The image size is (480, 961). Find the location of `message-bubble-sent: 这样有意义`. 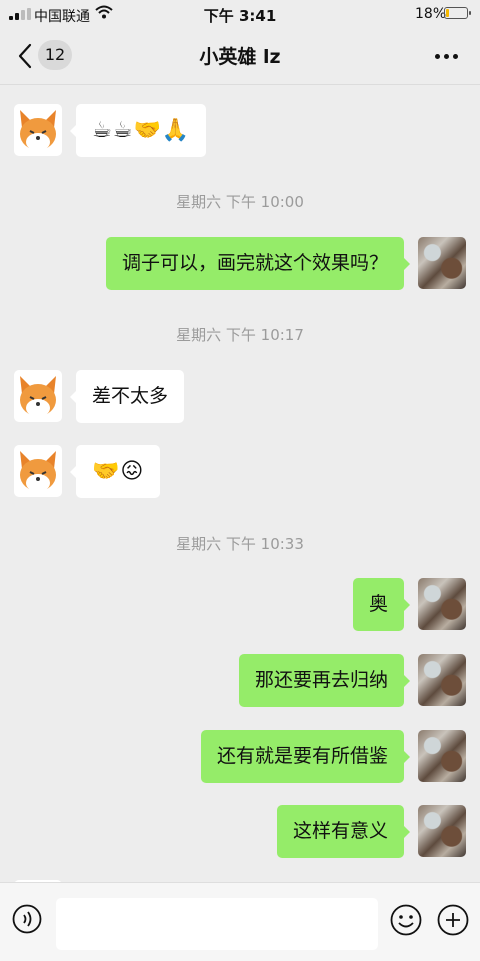

message-bubble-sent: 这样有意义 is located at coordinates (343, 831).